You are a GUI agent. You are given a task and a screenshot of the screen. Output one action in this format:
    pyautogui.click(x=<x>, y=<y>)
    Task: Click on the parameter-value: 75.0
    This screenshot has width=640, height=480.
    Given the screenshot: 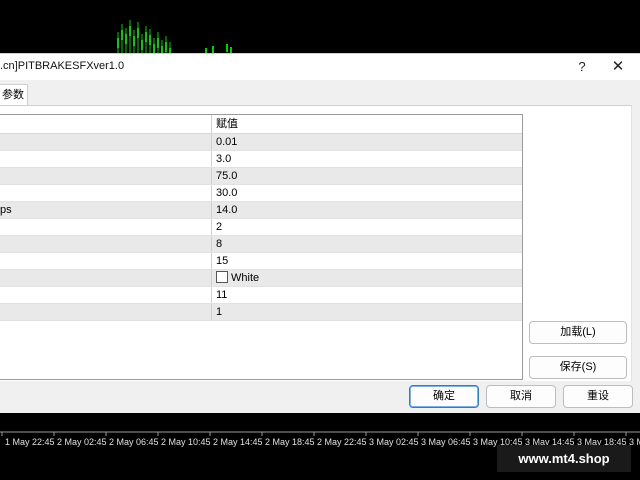 What is the action you would take?
    pyautogui.click(x=226, y=176)
    